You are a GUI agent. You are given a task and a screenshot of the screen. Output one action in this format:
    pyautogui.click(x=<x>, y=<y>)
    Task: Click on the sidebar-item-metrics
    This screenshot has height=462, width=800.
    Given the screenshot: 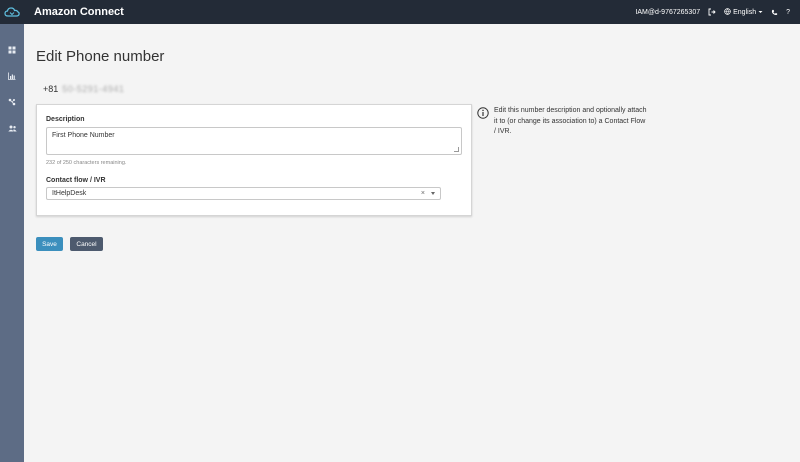 What is the action you would take?
    pyautogui.click(x=12, y=76)
    